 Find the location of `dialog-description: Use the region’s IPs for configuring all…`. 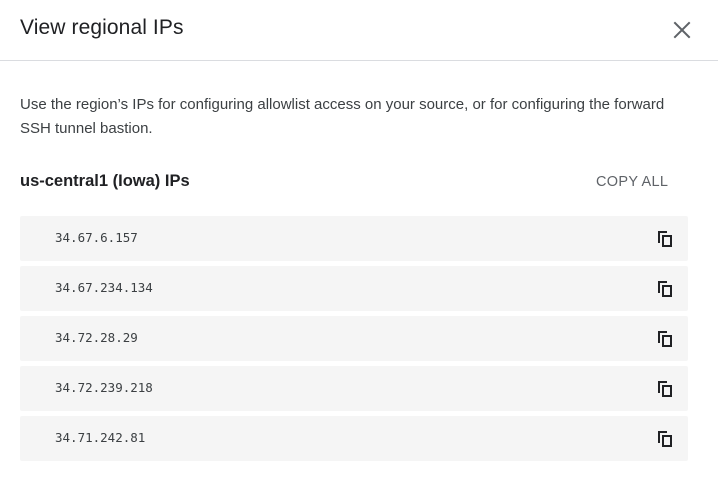

dialog-description: Use the region’s IPs for configuring all… is located at coordinates (342, 116).